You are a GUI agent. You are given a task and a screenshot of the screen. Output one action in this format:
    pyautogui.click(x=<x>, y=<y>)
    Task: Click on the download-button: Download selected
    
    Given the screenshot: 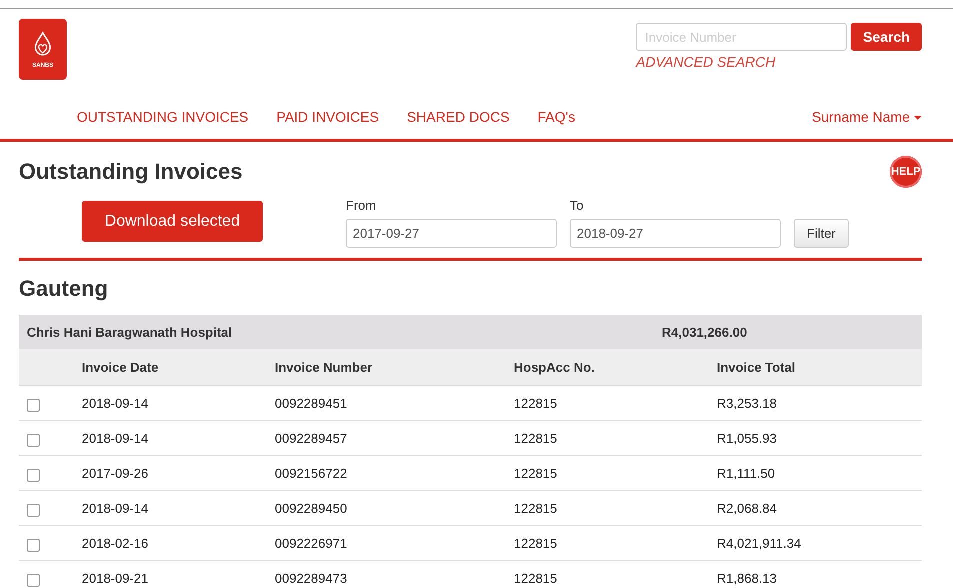 What is the action you would take?
    pyautogui.click(x=172, y=221)
    